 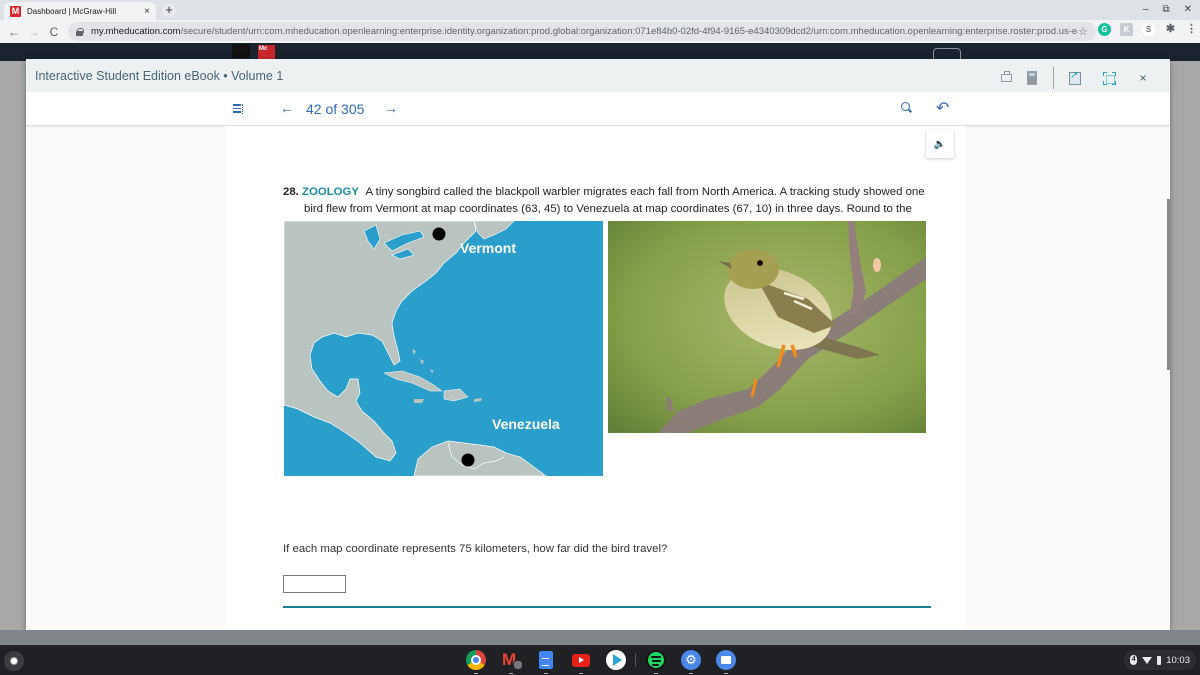 I want to click on page-navbar: ← 42 of 305 → ↶, so click(x=598, y=109).